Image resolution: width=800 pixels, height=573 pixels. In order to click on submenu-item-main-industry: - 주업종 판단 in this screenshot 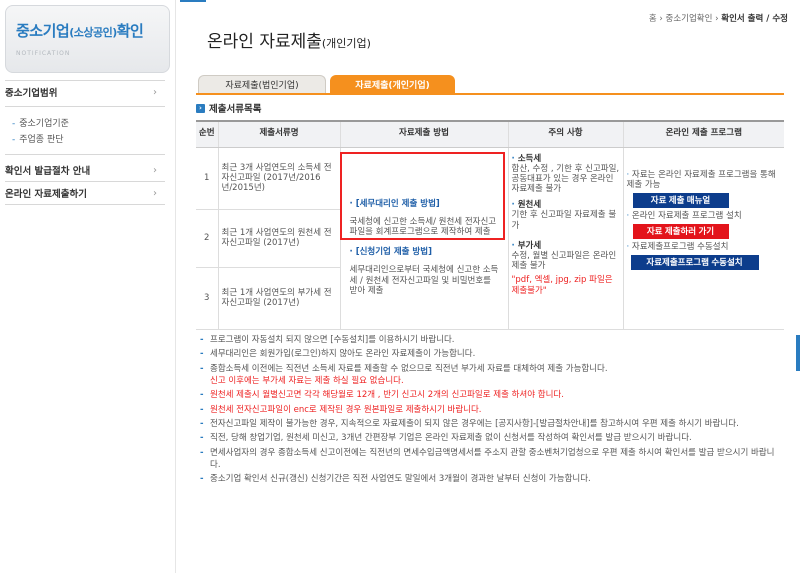, I will do `click(38, 138)`.